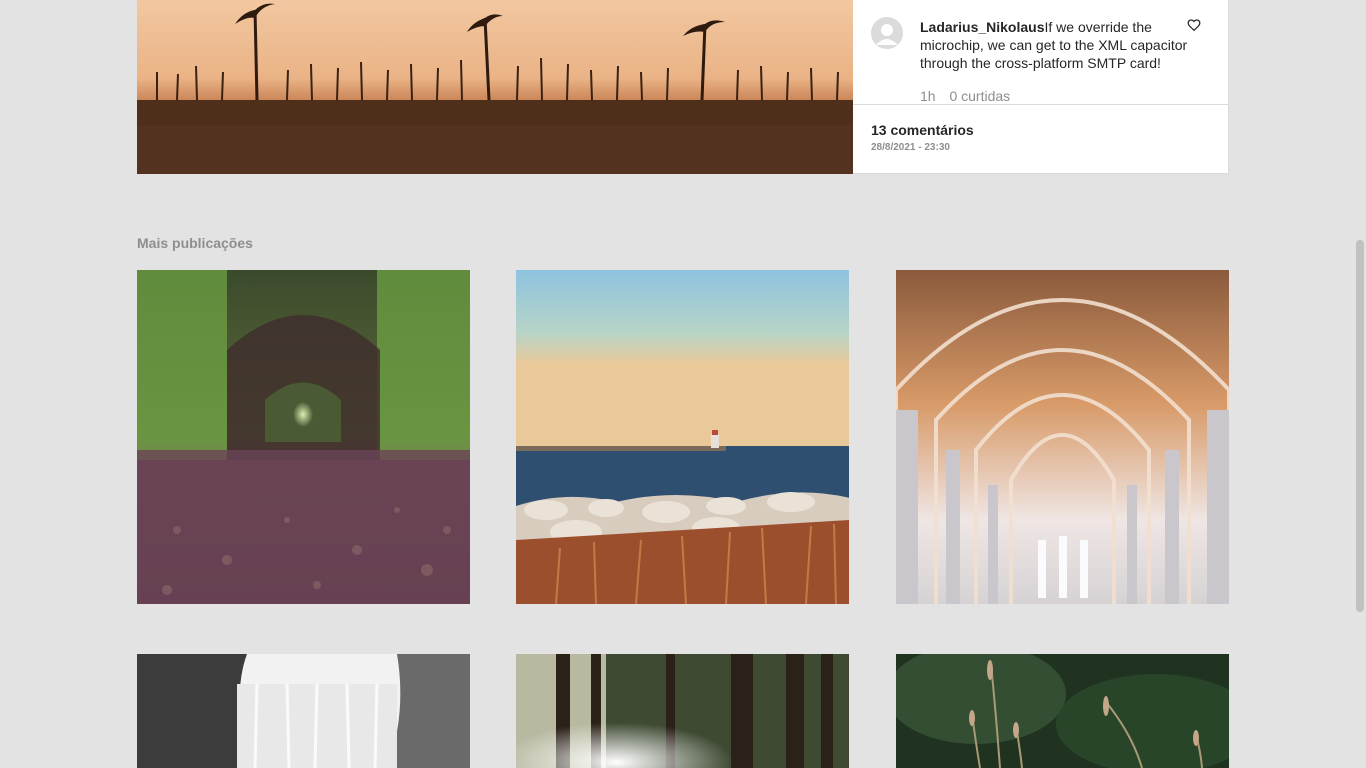 The width and height of the screenshot is (1366, 768). Describe the element at coordinates (682, 437) in the screenshot. I see `post-thumbnail-lake-lighthouse` at that location.